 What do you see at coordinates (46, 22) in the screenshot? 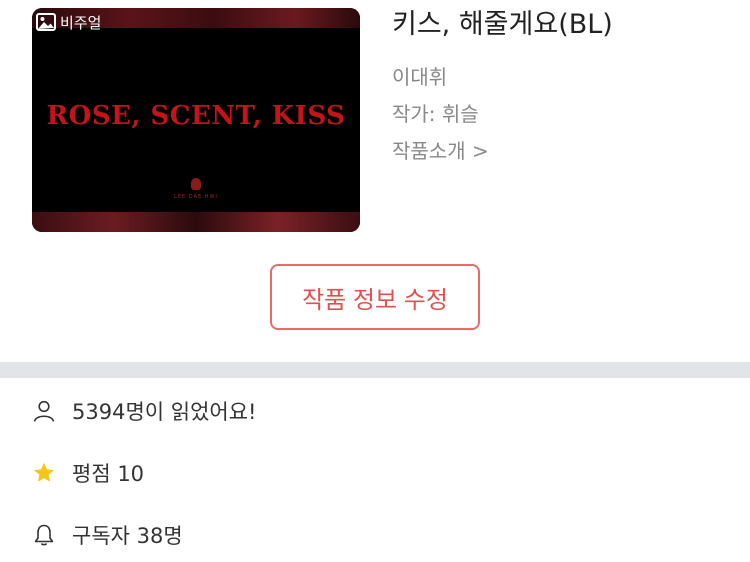
I see `image-icon` at bounding box center [46, 22].